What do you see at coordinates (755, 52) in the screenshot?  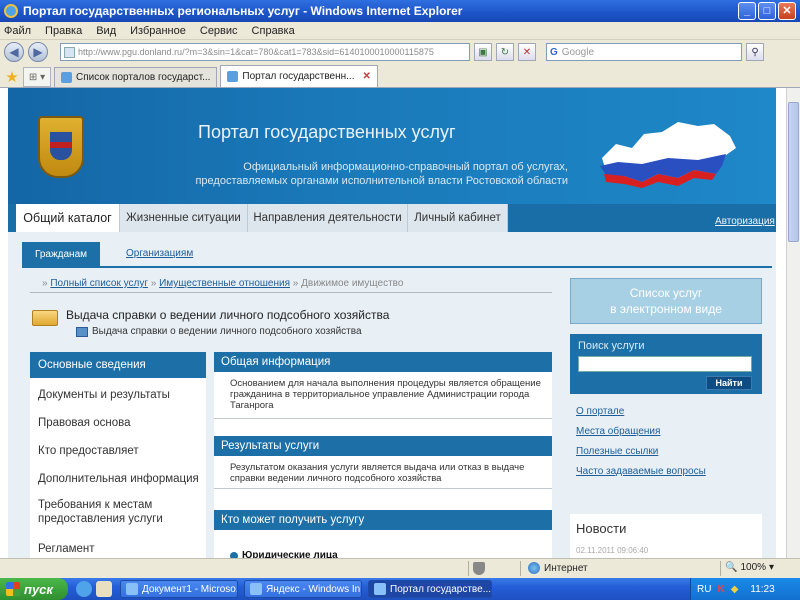 I see `search-icon: ⚲` at bounding box center [755, 52].